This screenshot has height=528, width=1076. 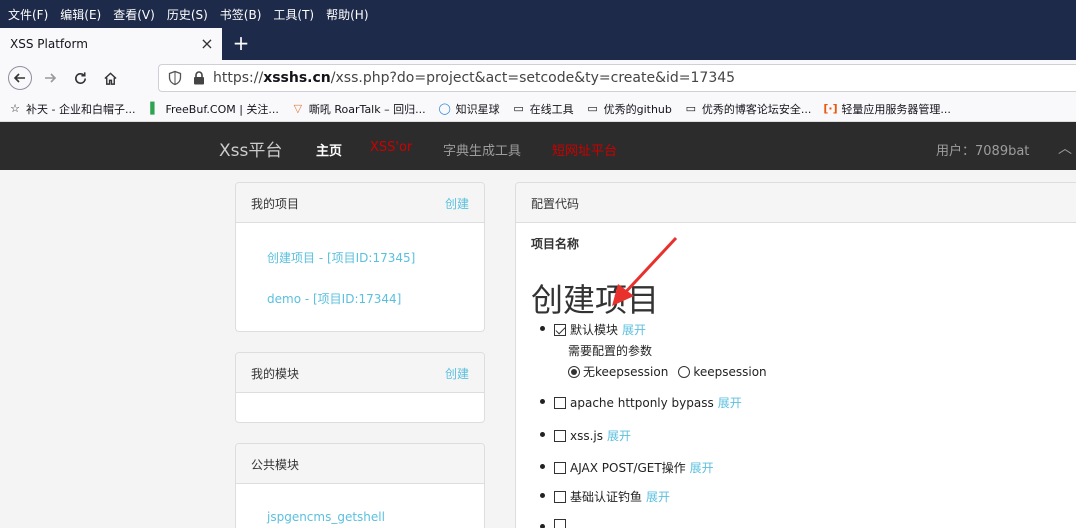 What do you see at coordinates (175, 78) in the screenshot?
I see `shield-icon` at bounding box center [175, 78].